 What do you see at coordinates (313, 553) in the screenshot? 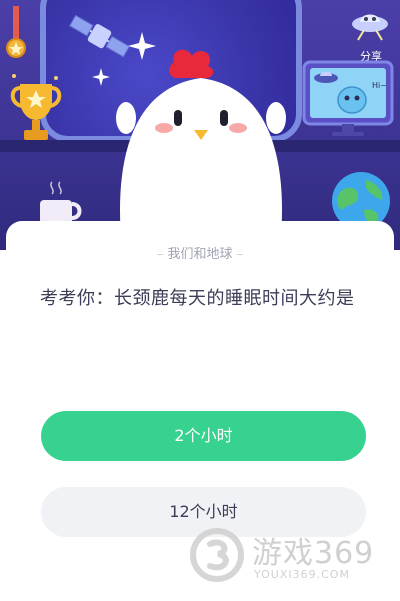
I see `watermark-brand: 游戏369` at bounding box center [313, 553].